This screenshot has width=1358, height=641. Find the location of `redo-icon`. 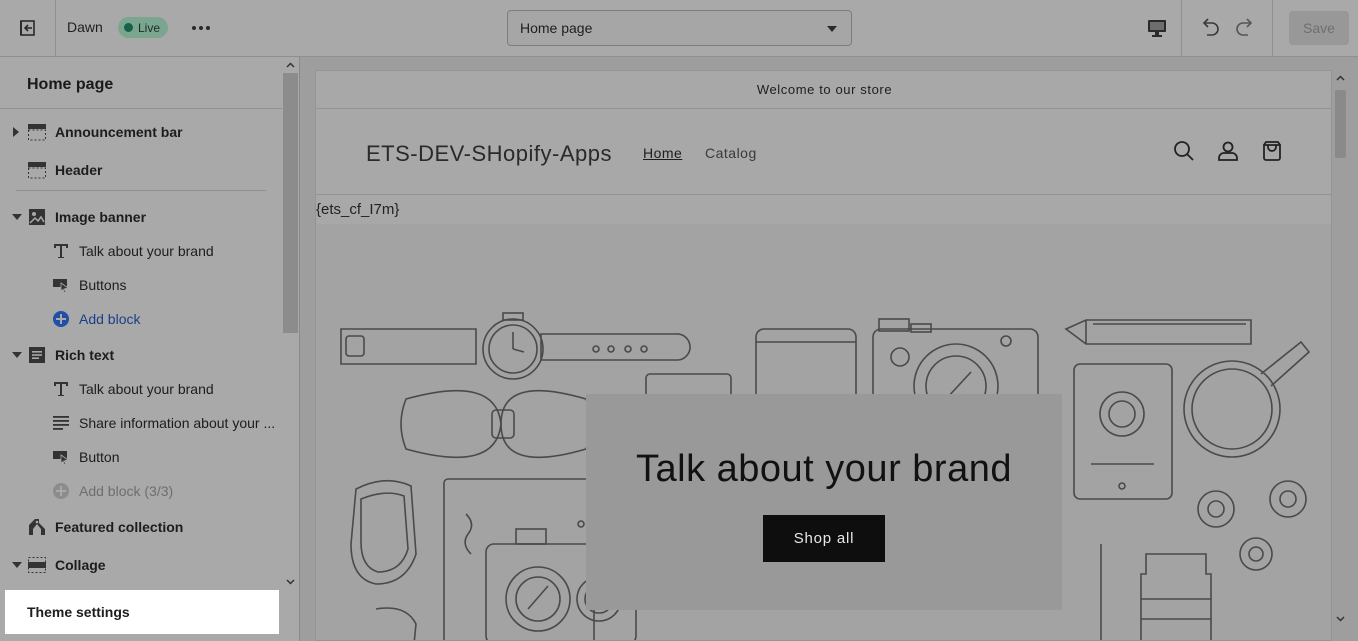

redo-icon is located at coordinates (1244, 27).